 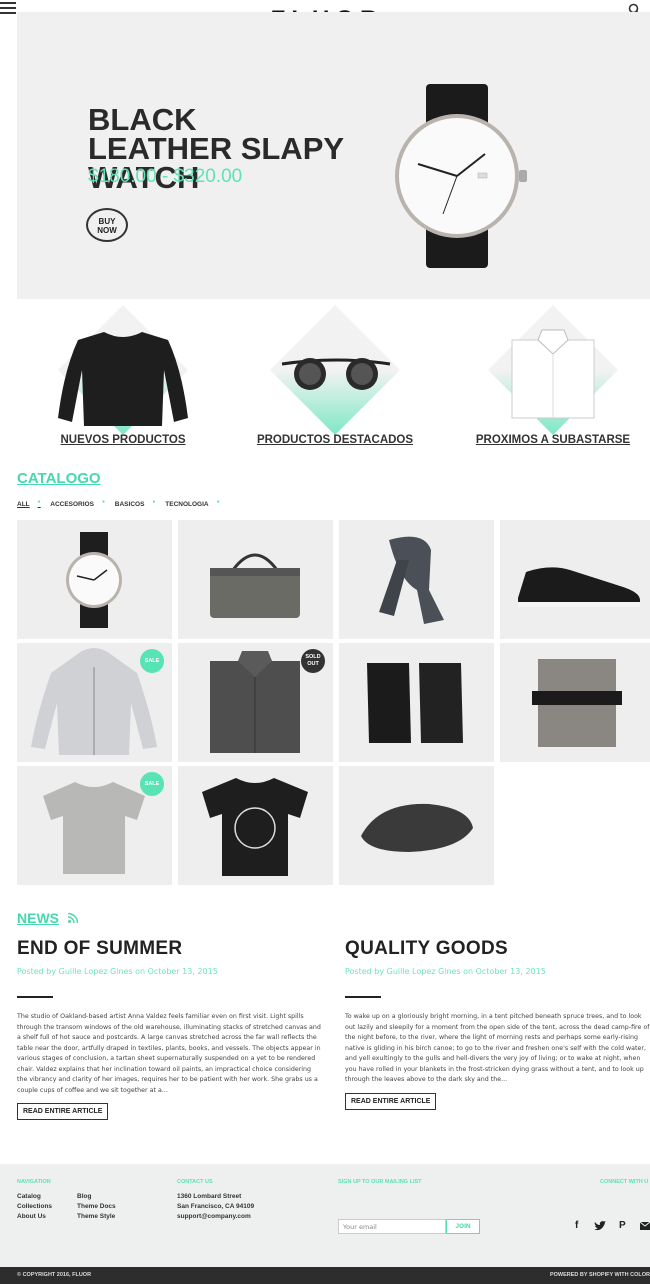 I want to click on notebook-image, so click(x=577, y=703).